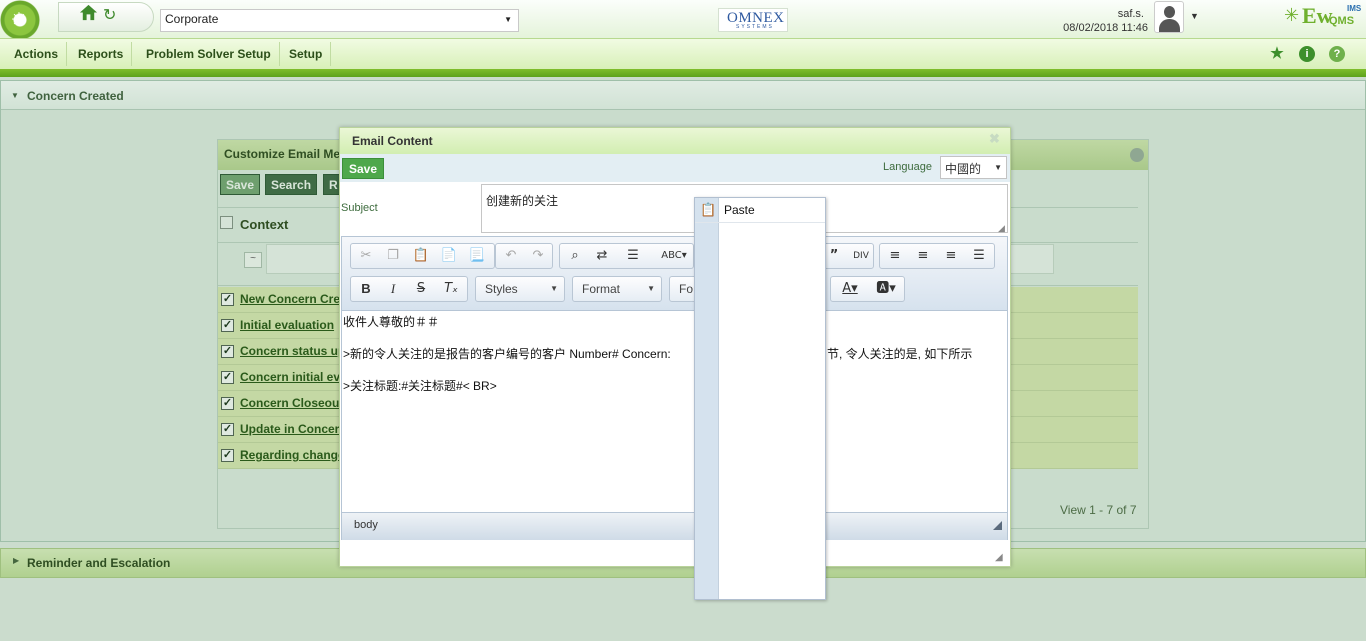  I want to click on editor-line: 节, 令人关注的是, 如下所示, so click(900, 354).